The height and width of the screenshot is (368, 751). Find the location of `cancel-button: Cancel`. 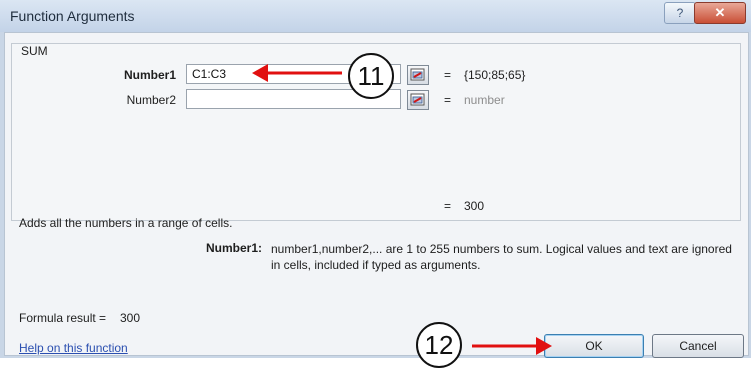

cancel-button: Cancel is located at coordinates (698, 346).